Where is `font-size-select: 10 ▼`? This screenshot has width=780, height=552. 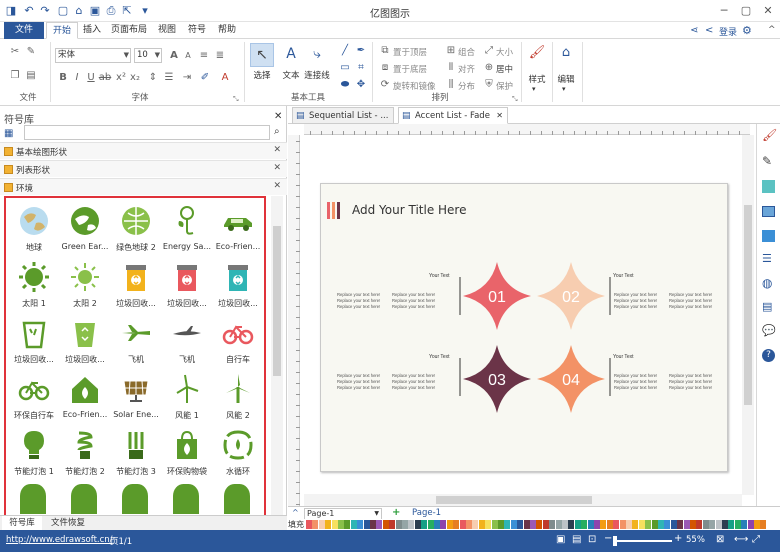 font-size-select: 10 ▼ is located at coordinates (148, 55).